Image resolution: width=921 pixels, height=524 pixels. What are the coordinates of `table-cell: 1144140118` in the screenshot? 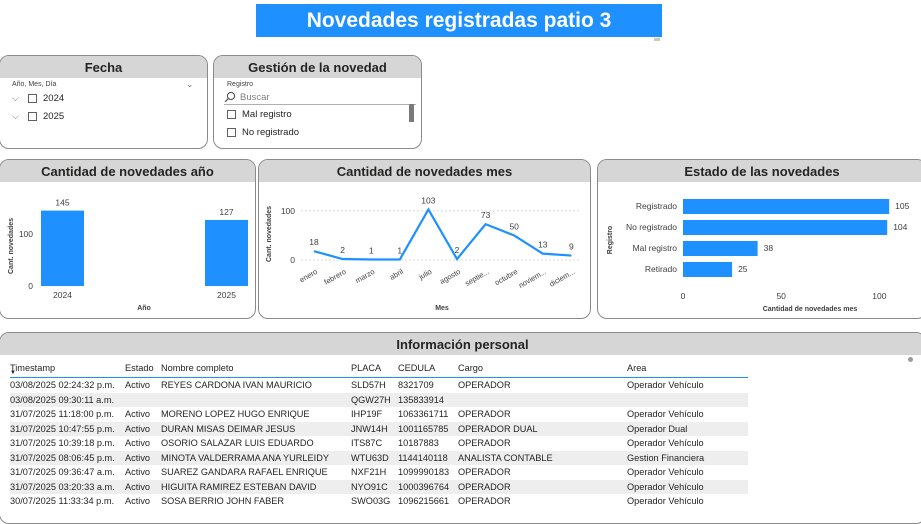 It's located at (428, 457).